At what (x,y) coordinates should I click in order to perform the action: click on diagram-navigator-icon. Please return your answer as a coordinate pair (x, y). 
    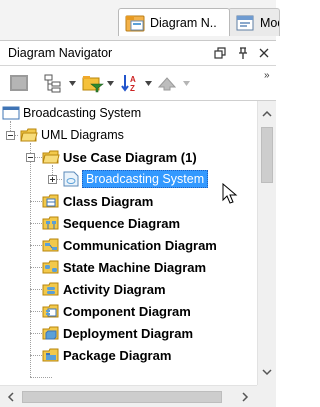
    Looking at the image, I should click on (135, 23).